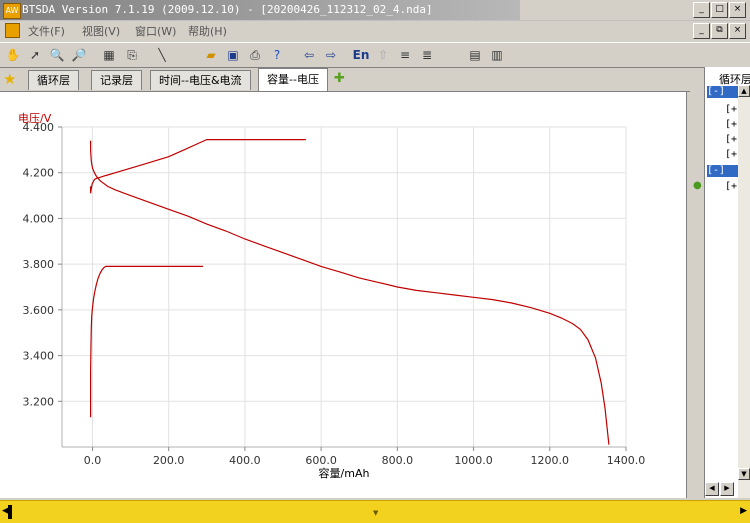 This screenshot has width=750, height=523. I want to click on close-button: ×, so click(737, 10).